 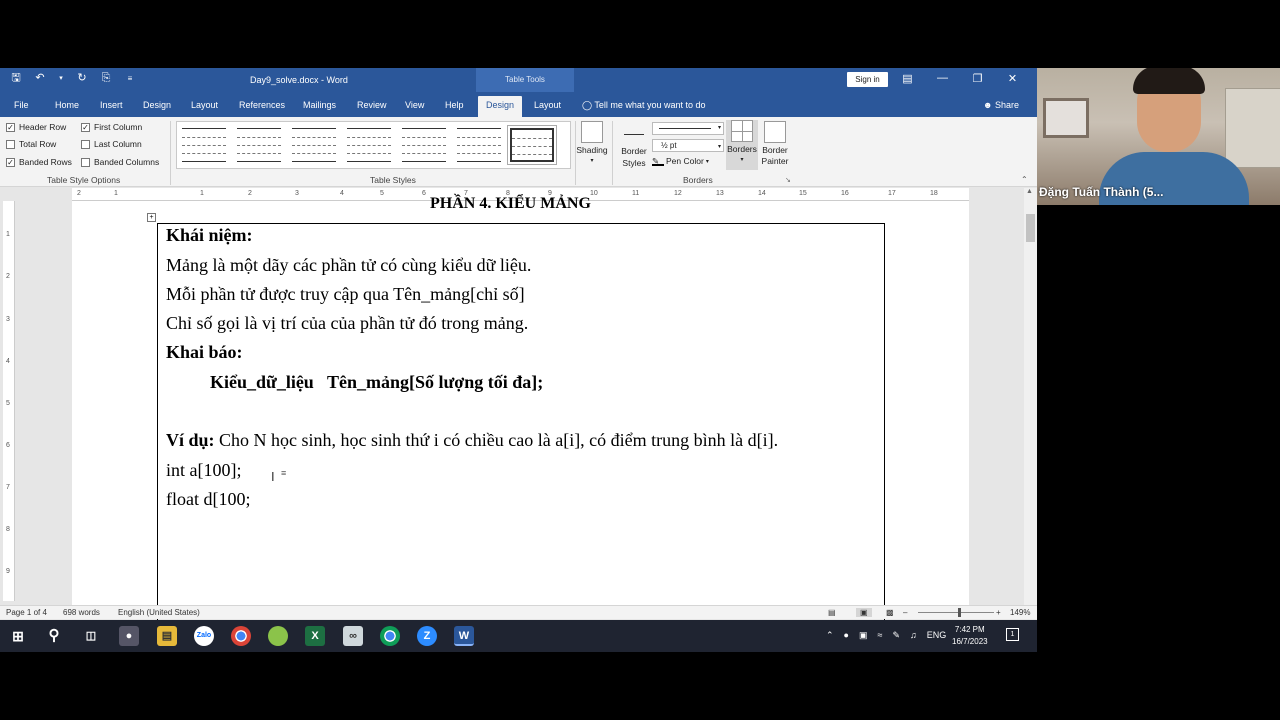 I want to click on microphone-icon: ●, so click(x=846, y=635).